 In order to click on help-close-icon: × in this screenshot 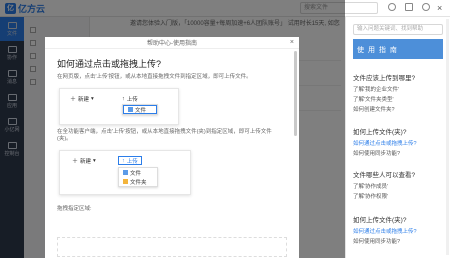, I will do `click(439, 8)`.